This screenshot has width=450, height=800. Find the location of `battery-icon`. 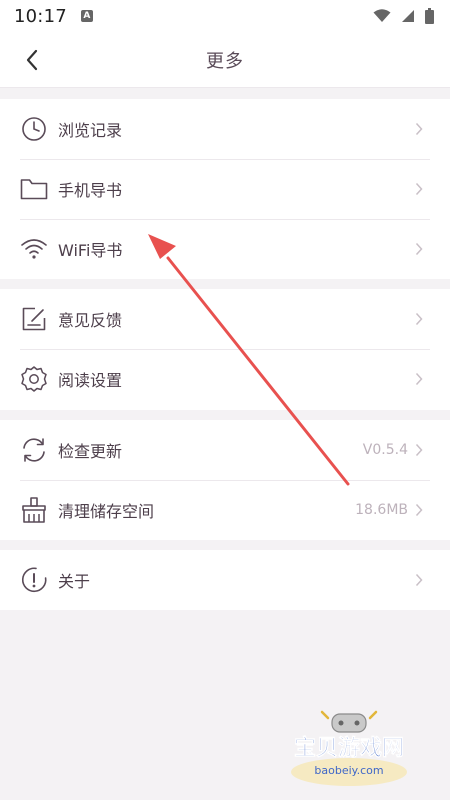

battery-icon is located at coordinates (429, 16).